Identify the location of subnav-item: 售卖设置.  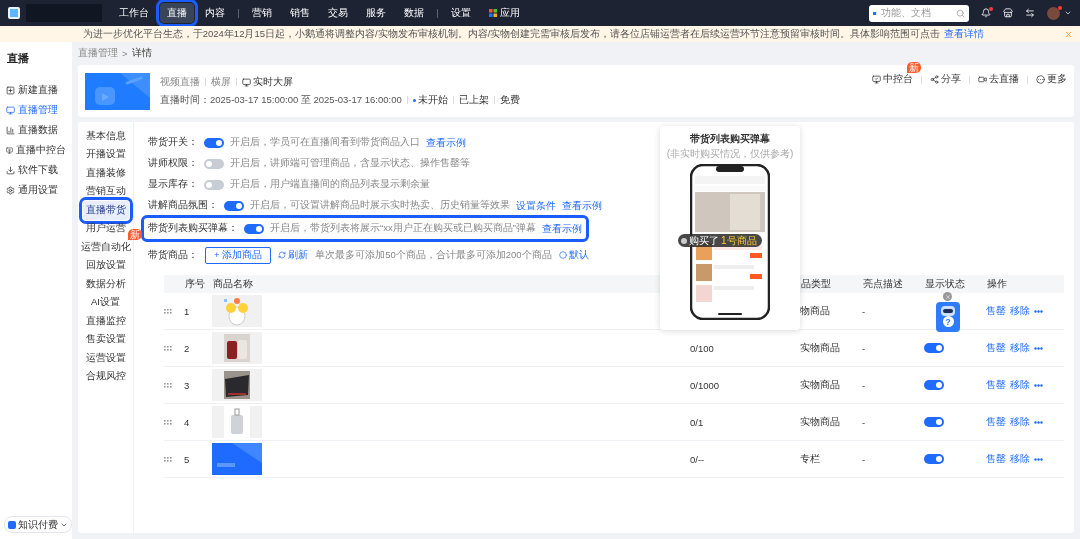
(105, 339).